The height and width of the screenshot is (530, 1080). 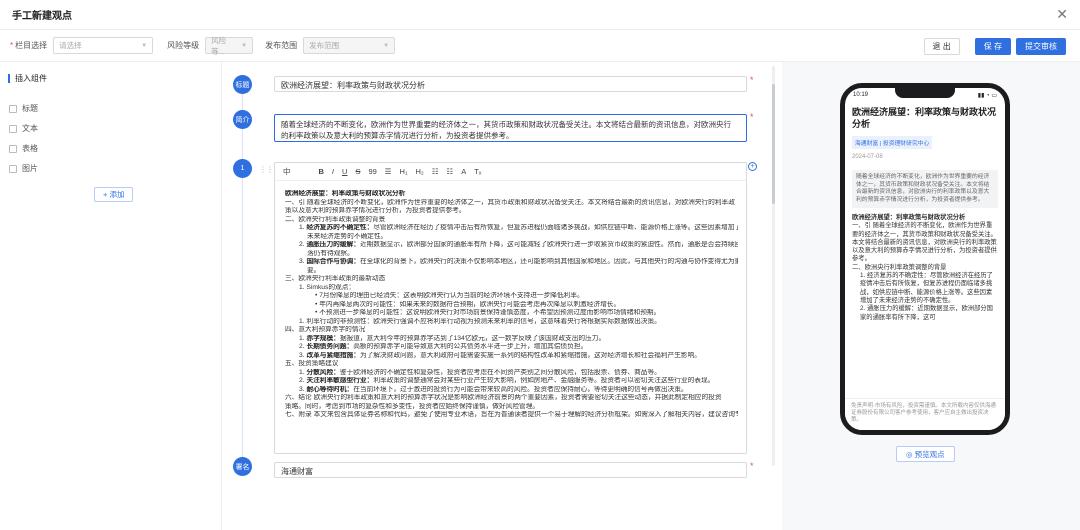 What do you see at coordinates (375, 210) in the screenshot?
I see `editor-line: 策以及意大利的预算赤字情况进行分析，为投资者提供参考。` at bounding box center [375, 210].